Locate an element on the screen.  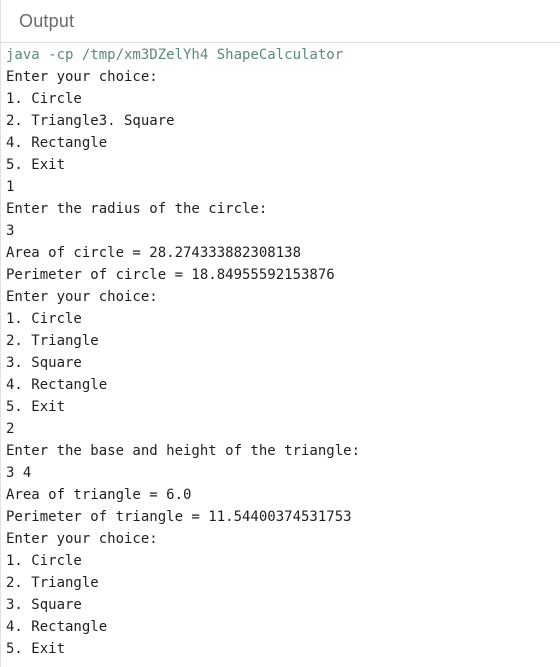
console-command-line: java -cp /tmp/xm3DZelYh4 ShapeCalculator is located at coordinates (175, 55).